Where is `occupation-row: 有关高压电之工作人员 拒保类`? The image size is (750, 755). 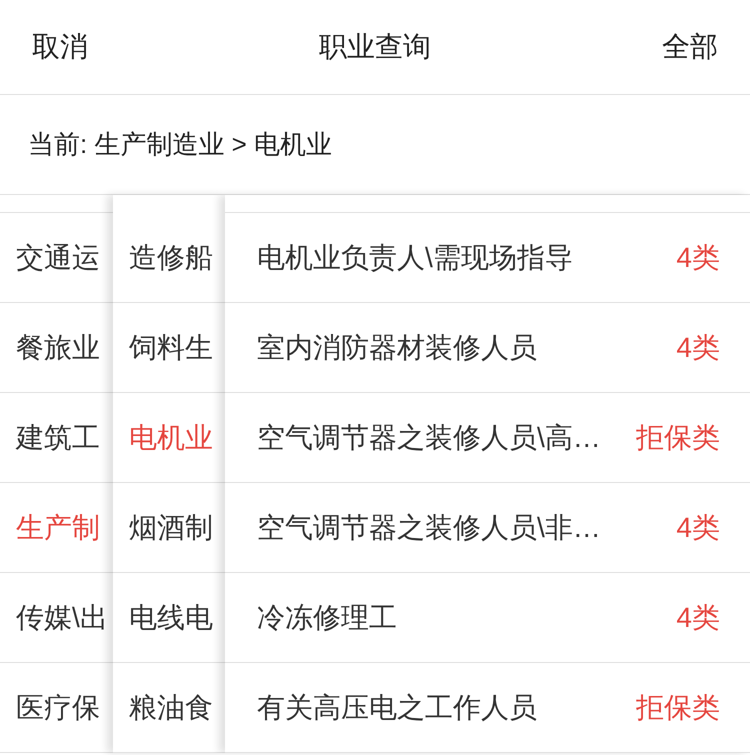
occupation-row: 有关高压电之工作人员 拒保类 is located at coordinates (487, 708).